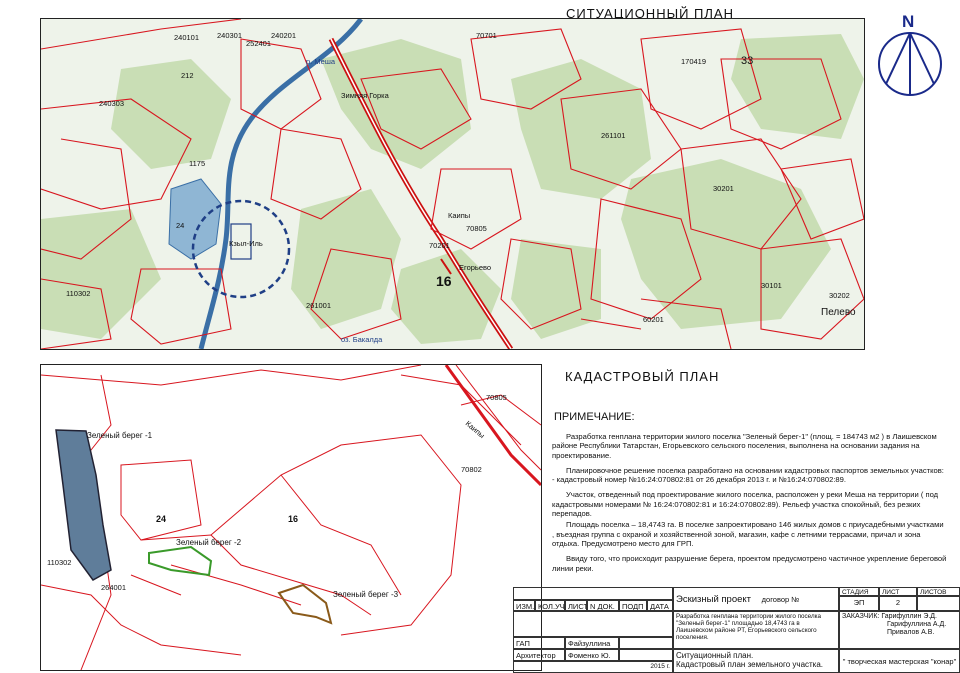 This screenshot has width=960, height=673. I want to click on tb-h-stadiya: СТАДИЯ, so click(859, 591).